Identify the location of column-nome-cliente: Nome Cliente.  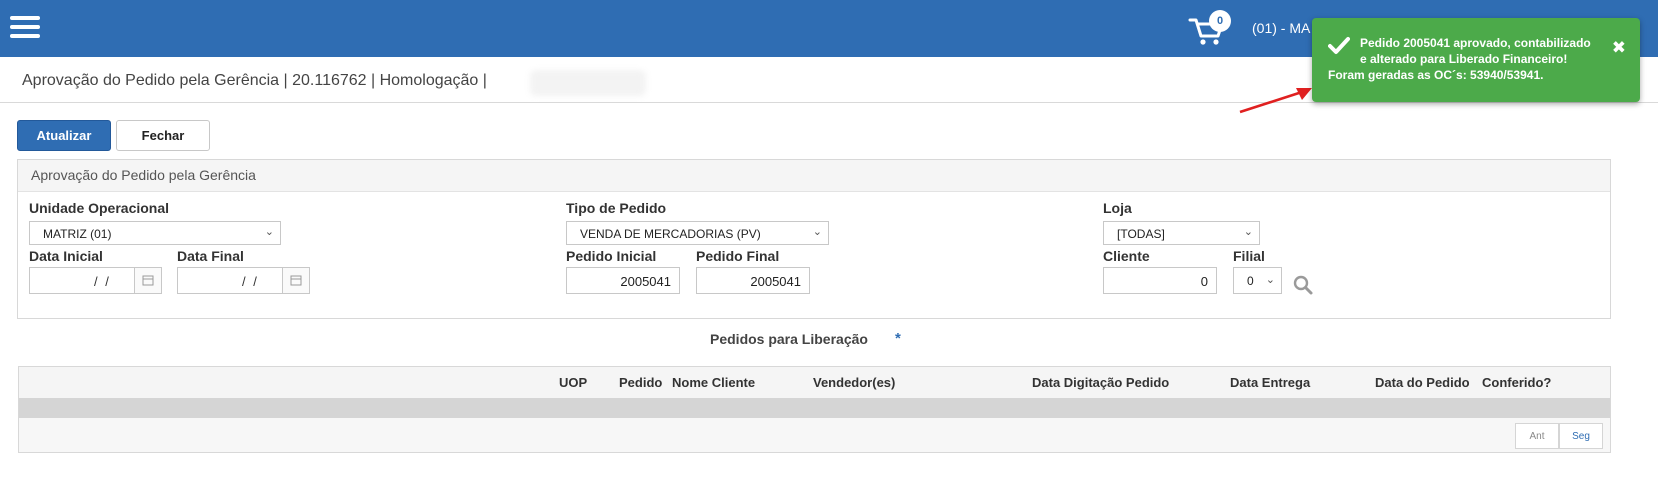
(713, 382).